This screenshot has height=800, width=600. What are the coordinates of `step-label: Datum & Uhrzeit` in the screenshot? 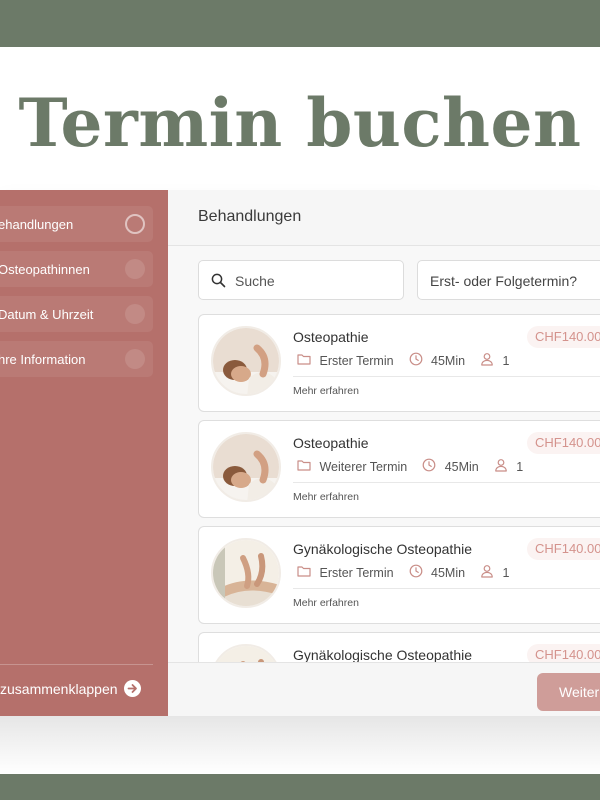 It's located at (47, 314).